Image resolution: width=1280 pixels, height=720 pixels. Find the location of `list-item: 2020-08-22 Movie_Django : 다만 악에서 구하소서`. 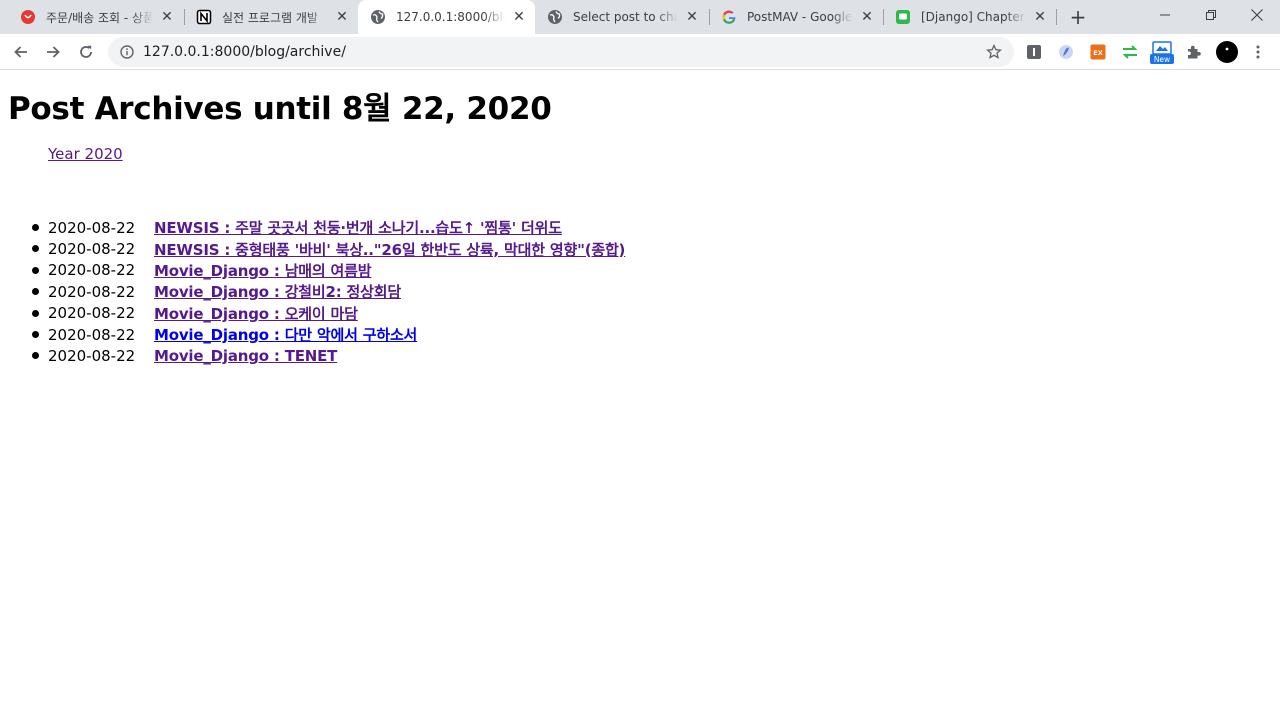

list-item: 2020-08-22 Movie_Django : 다만 악에서 구하소서 is located at coordinates (328, 334).